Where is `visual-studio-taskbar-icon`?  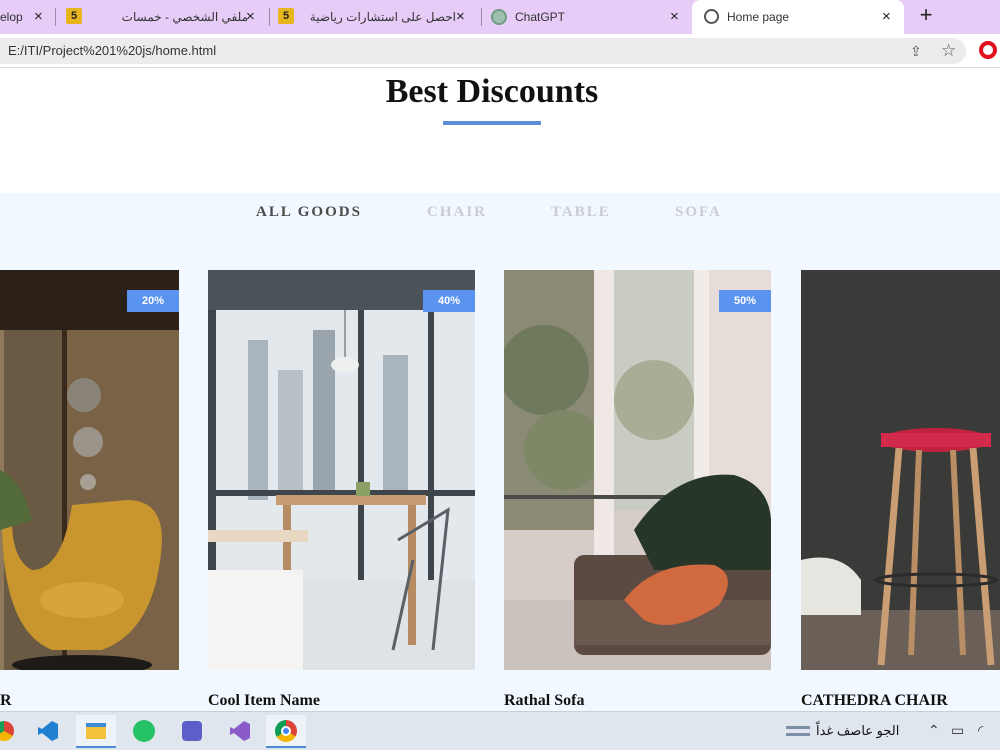 visual-studio-taskbar-icon is located at coordinates (240, 731).